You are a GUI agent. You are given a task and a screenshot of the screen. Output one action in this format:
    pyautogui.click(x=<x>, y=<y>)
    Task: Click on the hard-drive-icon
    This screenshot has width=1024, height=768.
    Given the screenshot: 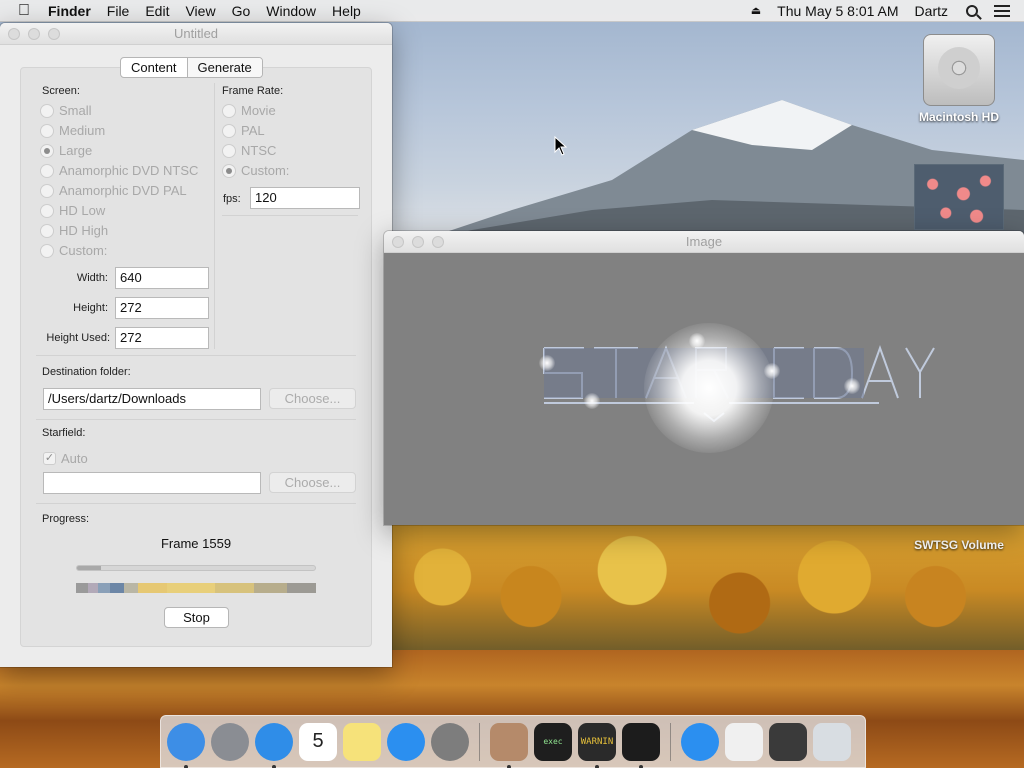 What is the action you would take?
    pyautogui.click(x=959, y=70)
    